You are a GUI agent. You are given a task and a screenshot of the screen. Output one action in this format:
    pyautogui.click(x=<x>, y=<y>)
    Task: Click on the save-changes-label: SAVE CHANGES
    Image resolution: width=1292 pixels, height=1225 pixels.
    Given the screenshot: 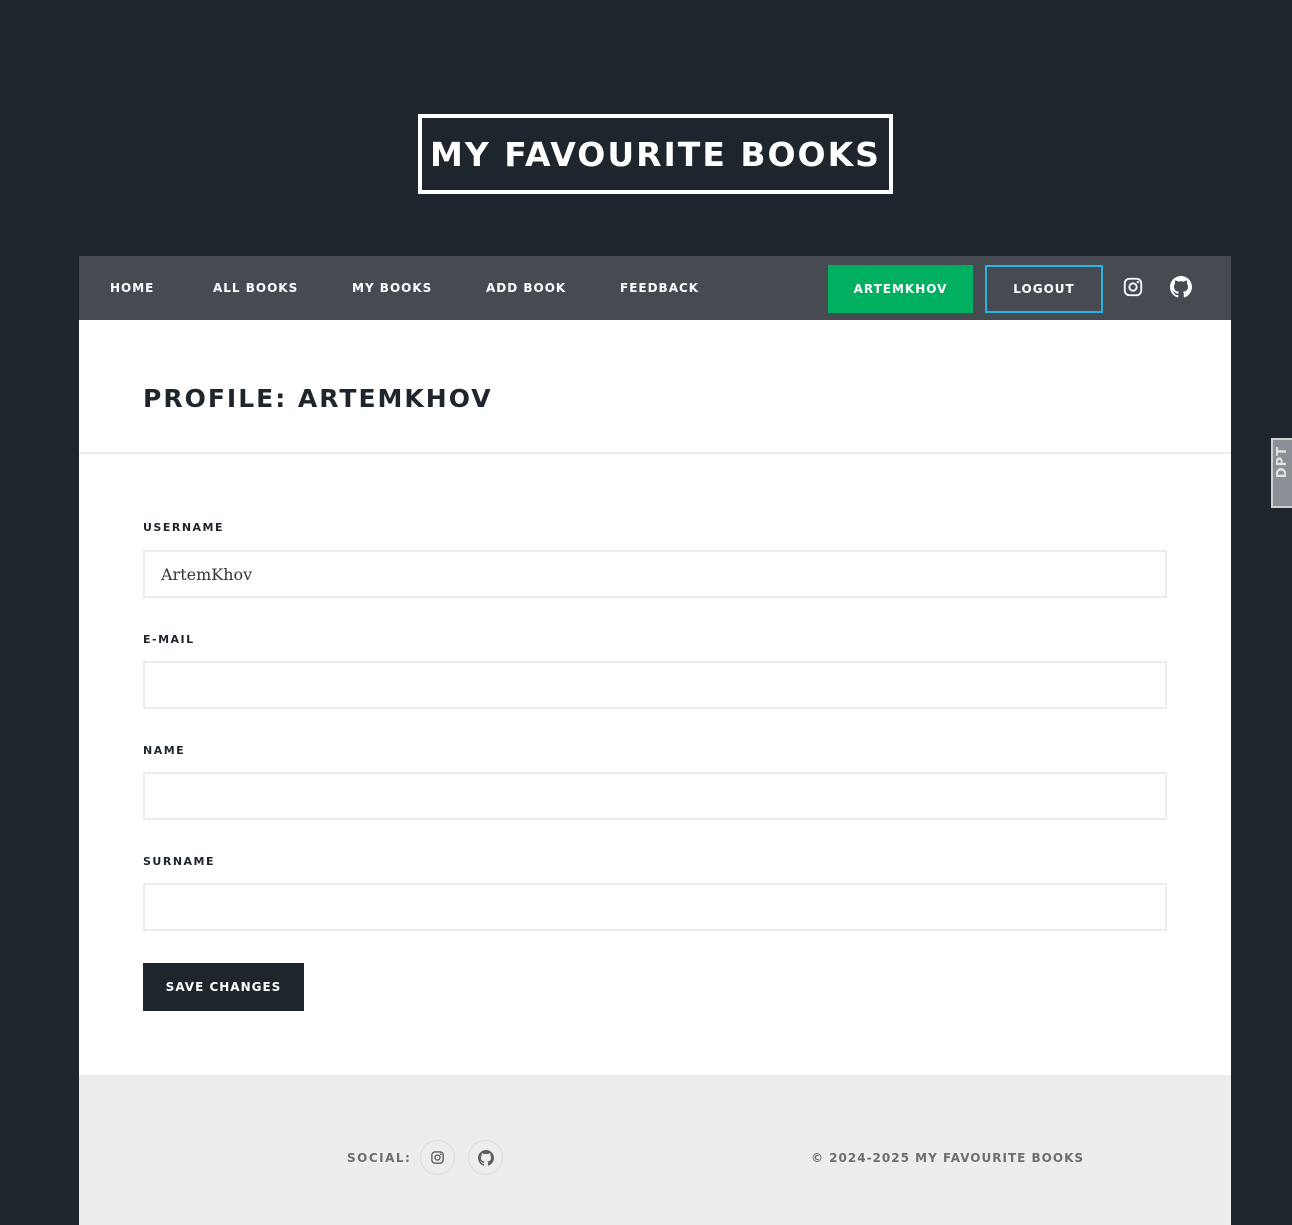 What is the action you would take?
    pyautogui.click(x=223, y=987)
    